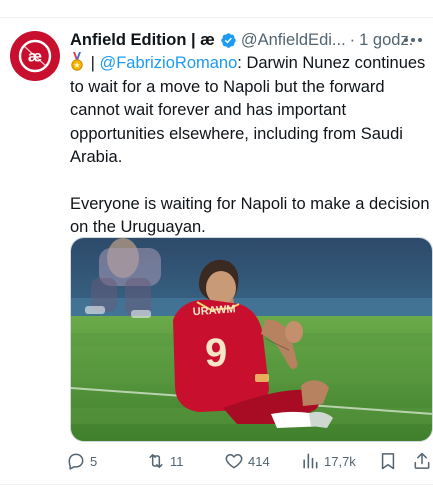  Describe the element at coordinates (216, 353) in the screenshot. I see `shirt-number: 9` at that location.